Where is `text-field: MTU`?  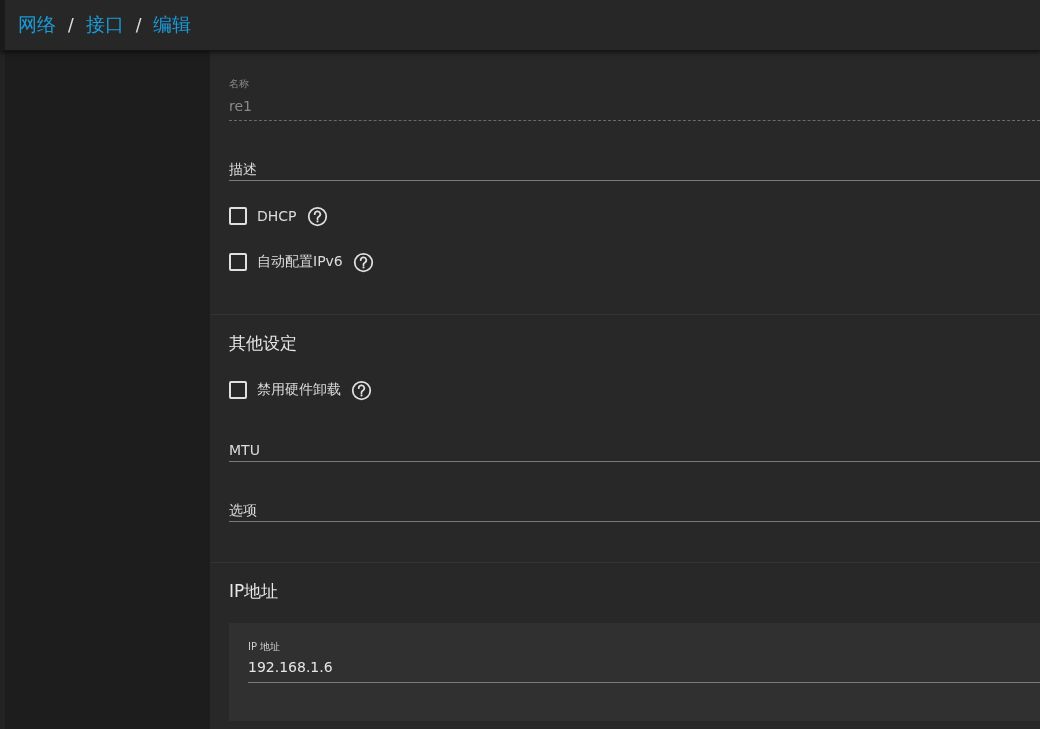
text-field: MTU is located at coordinates (634, 450).